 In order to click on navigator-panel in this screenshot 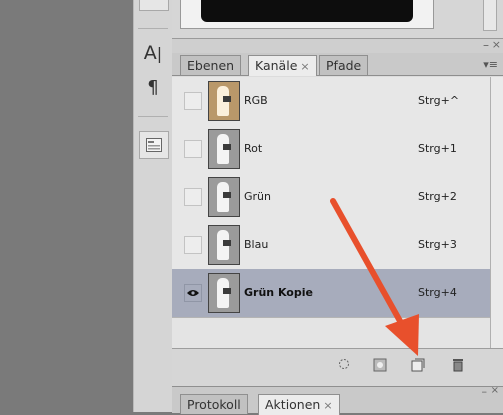, I will do `click(337, 19)`.